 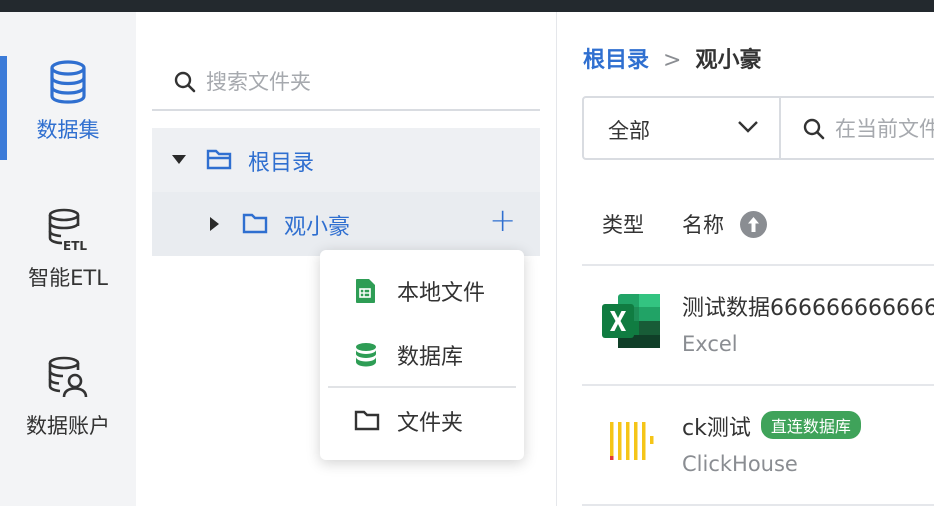 I want to click on type-filter-select: 全部, so click(x=681, y=128).